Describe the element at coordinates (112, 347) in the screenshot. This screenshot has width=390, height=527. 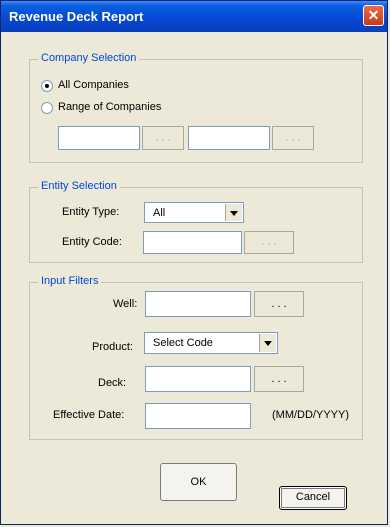
I see `product-label: Product:` at that location.